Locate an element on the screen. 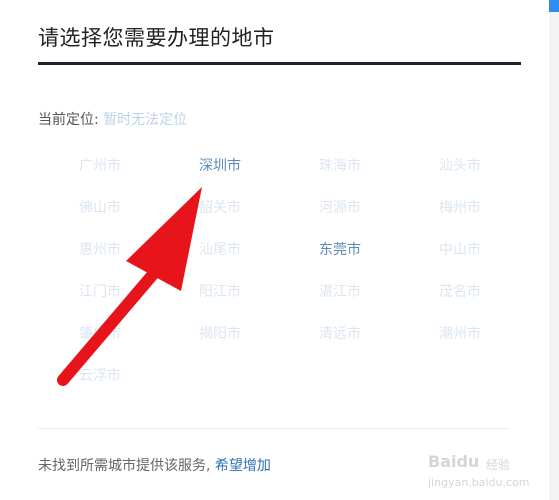 The width and height of the screenshot is (559, 500). baidu-watermark: Baidu 经验 jingyan.baidu.com is located at coordinates (490, 472).